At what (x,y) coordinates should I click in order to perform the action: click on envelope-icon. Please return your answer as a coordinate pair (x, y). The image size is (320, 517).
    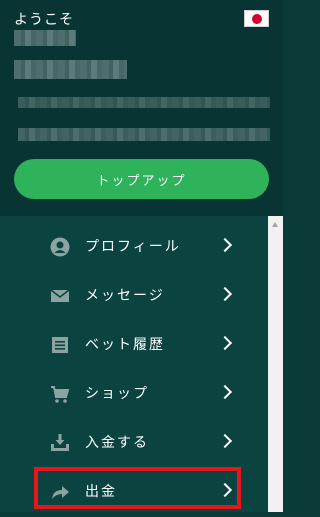
    Looking at the image, I should click on (60, 295).